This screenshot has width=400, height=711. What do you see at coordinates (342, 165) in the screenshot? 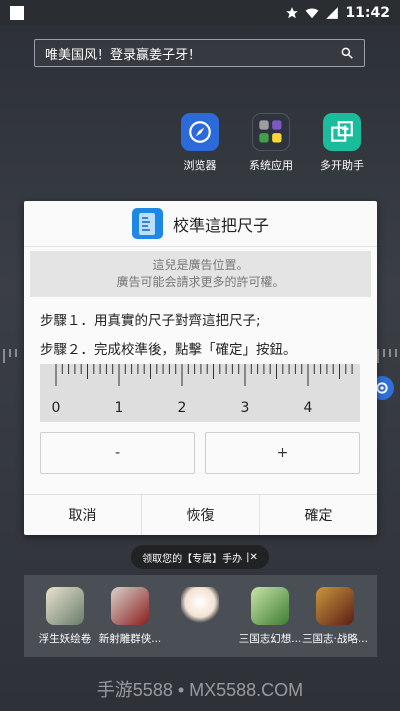
I see `app-label: 多开助手` at bounding box center [342, 165].